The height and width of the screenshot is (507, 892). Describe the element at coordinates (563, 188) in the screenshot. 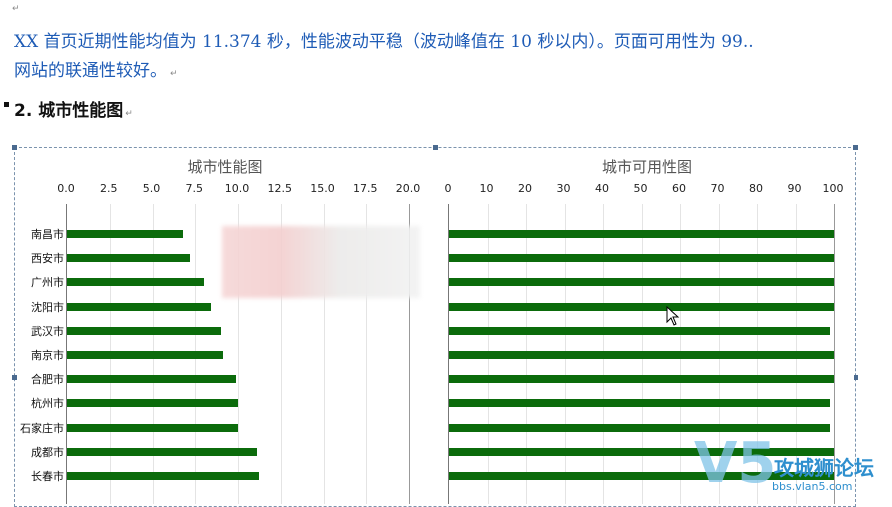

I see `x-tick-label: 30` at that location.